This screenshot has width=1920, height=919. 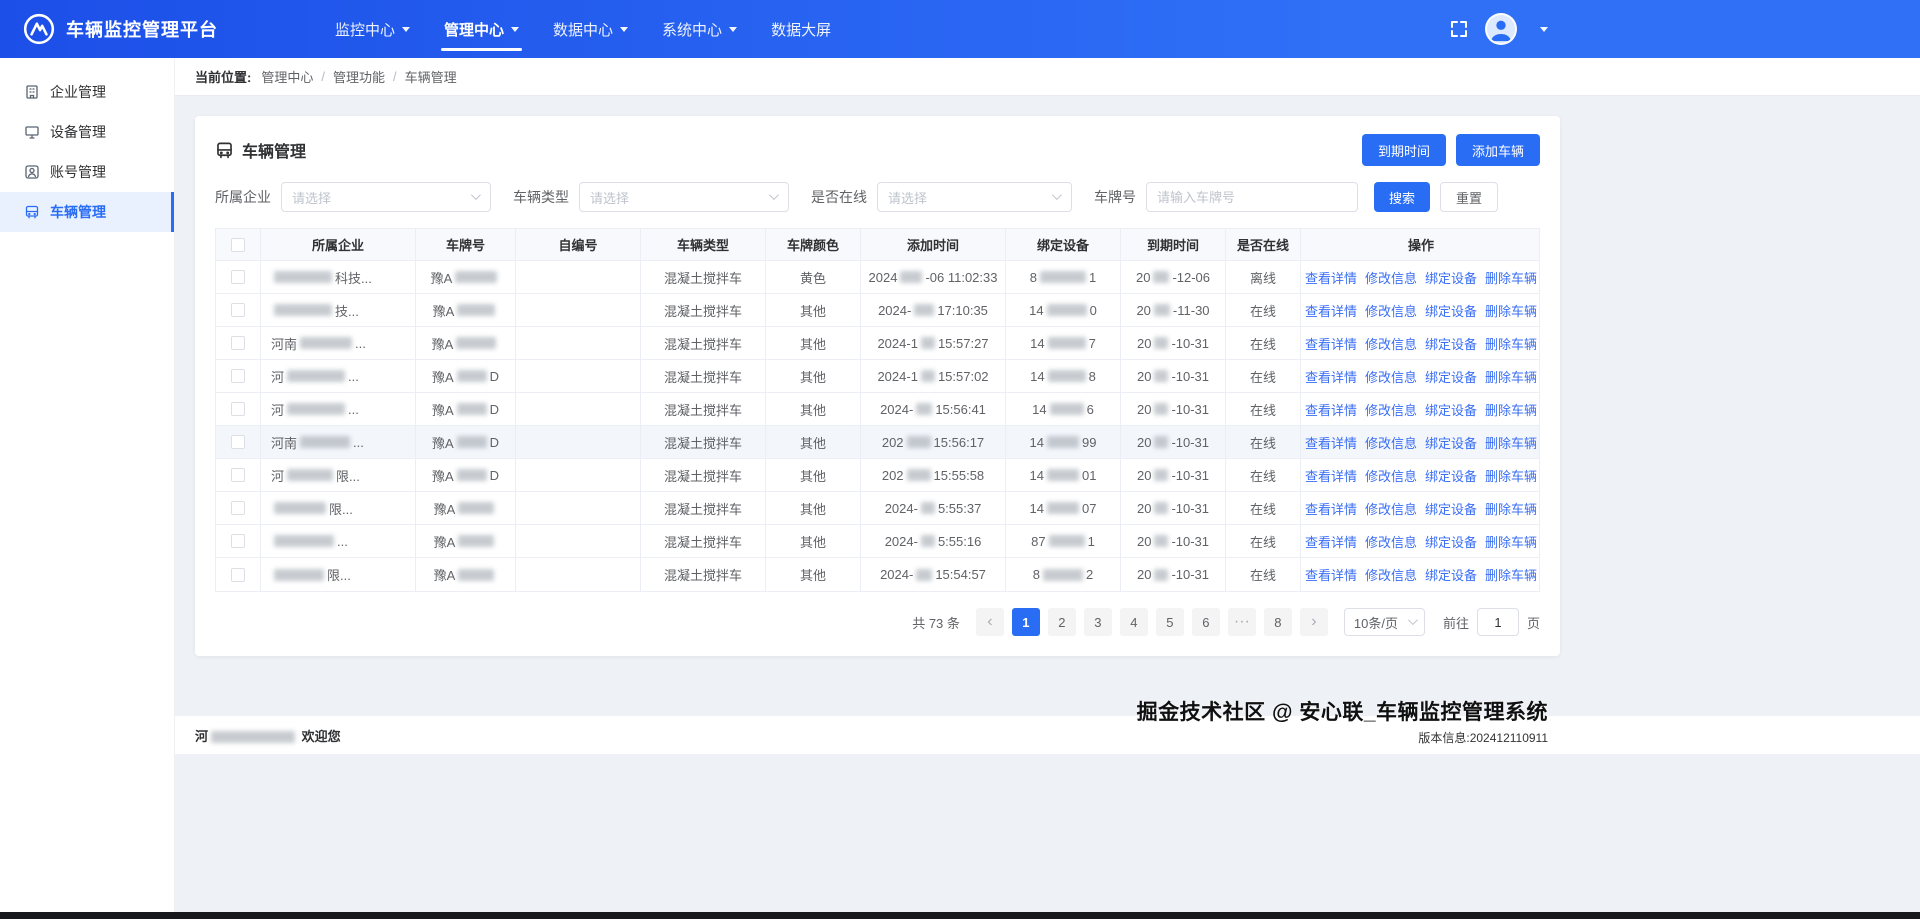 What do you see at coordinates (989, 622) in the screenshot?
I see `prev-page-button: ‹` at bounding box center [989, 622].